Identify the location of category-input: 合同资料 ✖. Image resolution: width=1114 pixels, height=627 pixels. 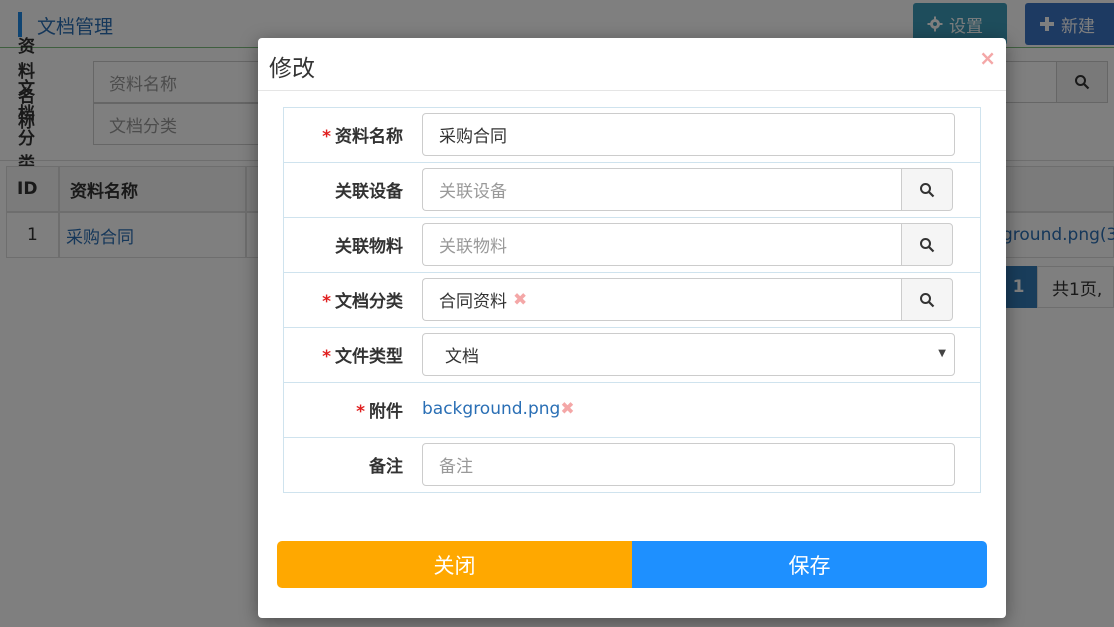
(661, 299).